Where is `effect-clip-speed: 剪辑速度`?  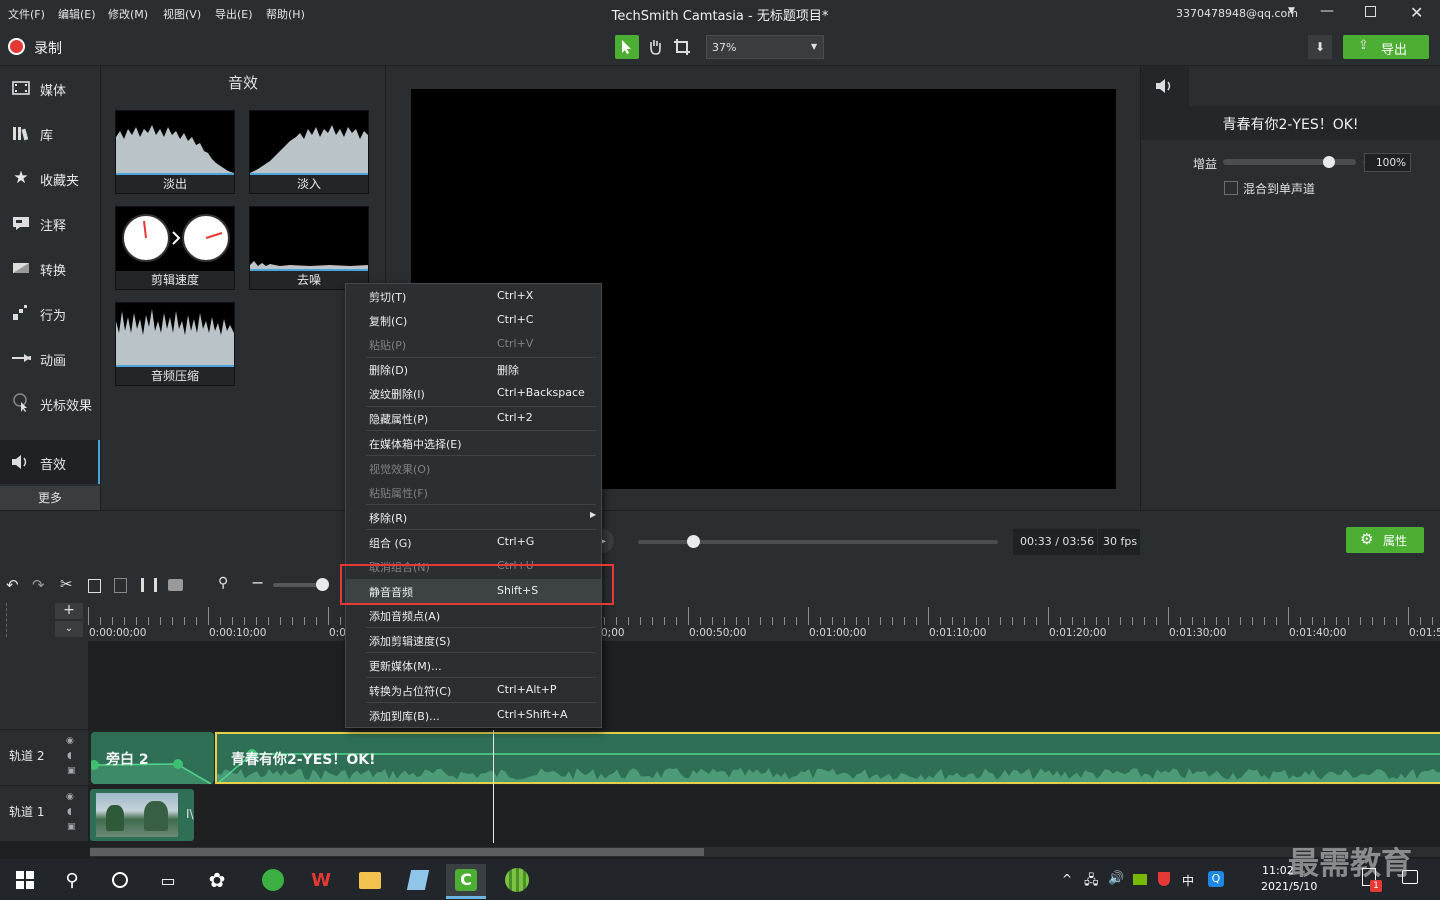
effect-clip-speed: 剪辑速度 is located at coordinates (175, 248).